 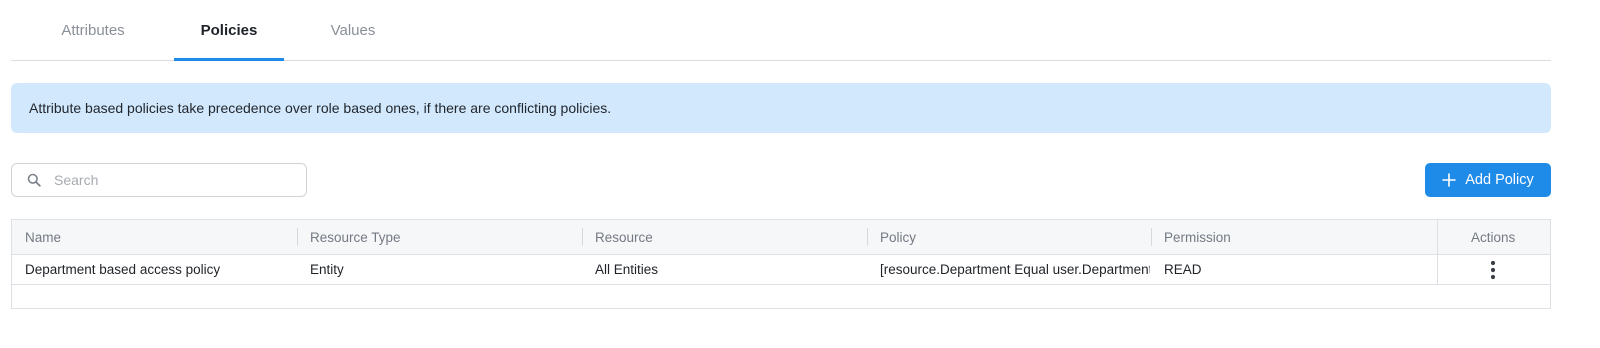 I want to click on search-icon, so click(x=34, y=180).